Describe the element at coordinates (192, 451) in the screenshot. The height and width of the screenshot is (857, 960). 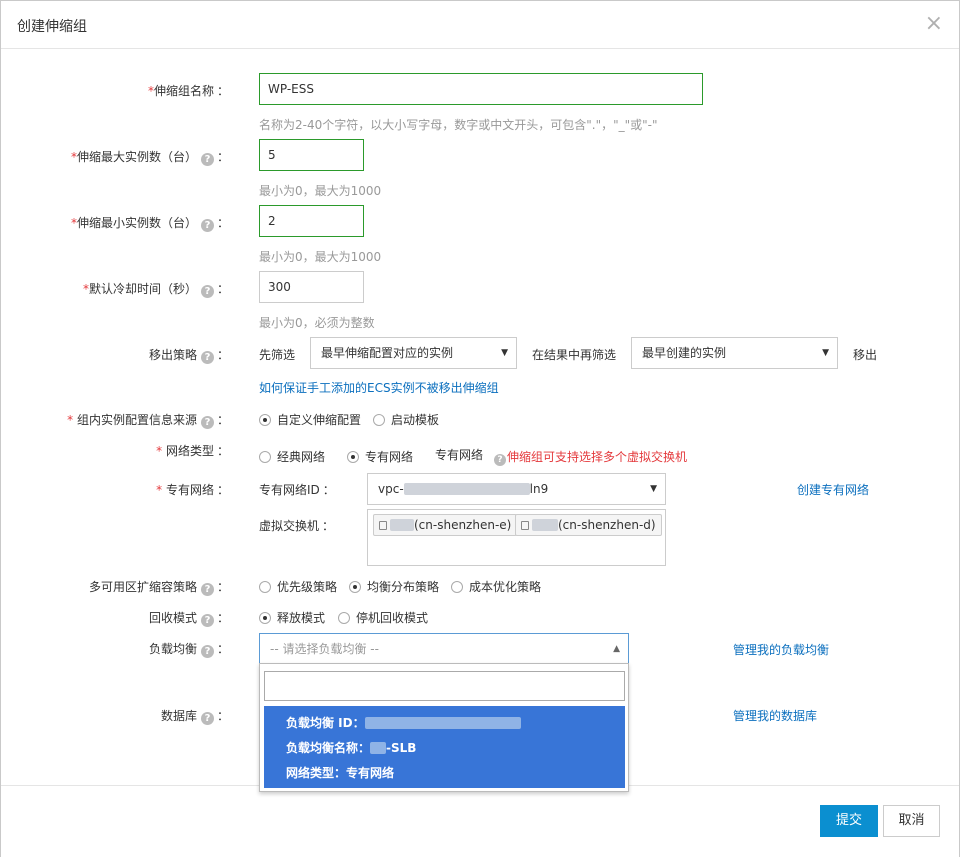
I see `network-type-label: * 网络类型：` at that location.